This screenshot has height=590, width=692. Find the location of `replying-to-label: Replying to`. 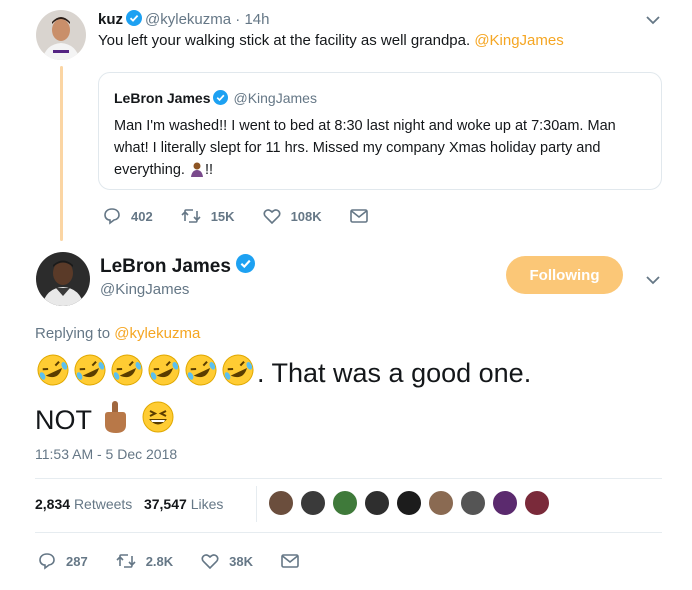

replying-to-label: Replying to is located at coordinates (73, 333).